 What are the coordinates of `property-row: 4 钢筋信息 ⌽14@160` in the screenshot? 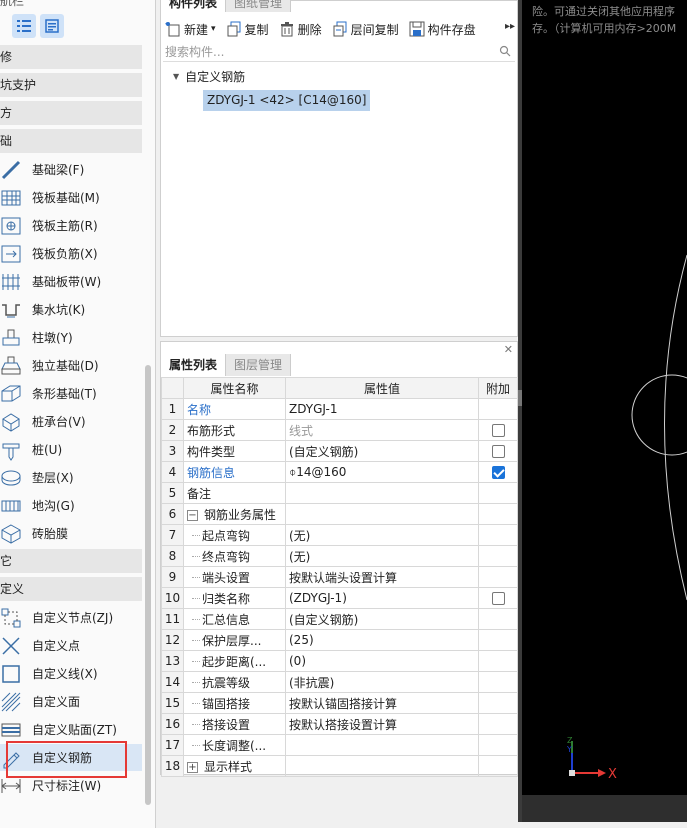 It's located at (339, 472).